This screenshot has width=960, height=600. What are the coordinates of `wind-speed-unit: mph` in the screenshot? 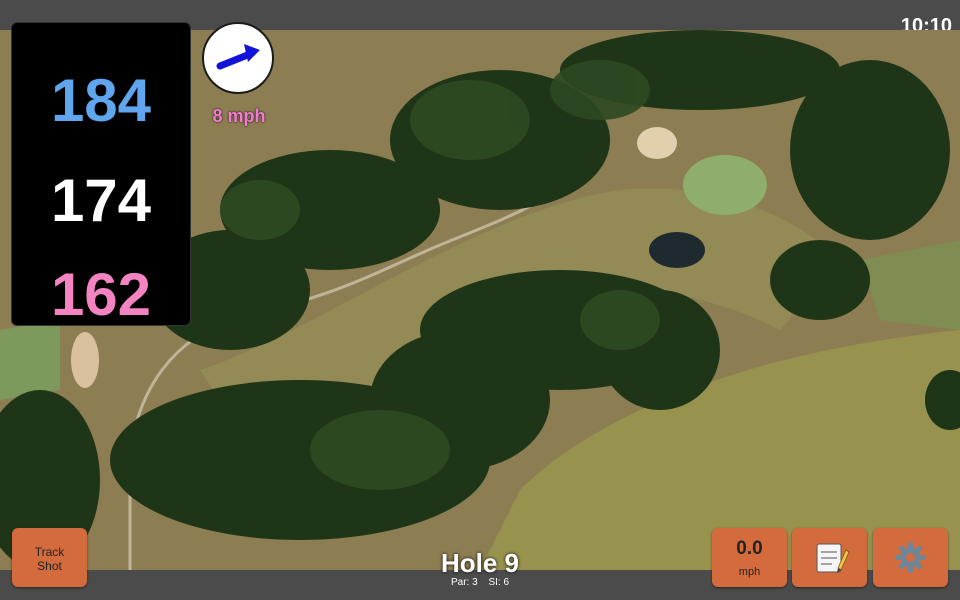 It's located at (749, 572).